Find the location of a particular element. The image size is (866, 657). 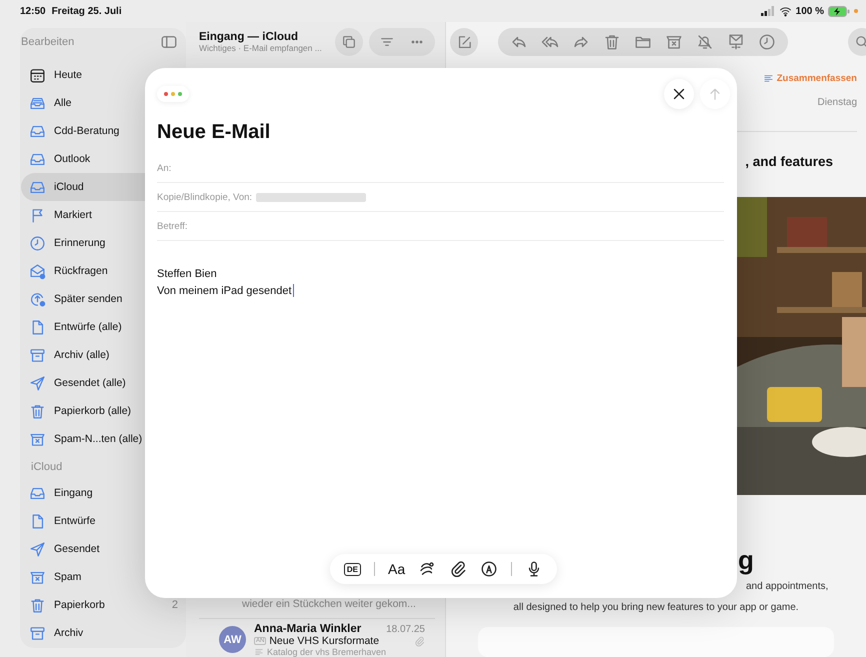

status-time: 12:50 is located at coordinates (33, 11).